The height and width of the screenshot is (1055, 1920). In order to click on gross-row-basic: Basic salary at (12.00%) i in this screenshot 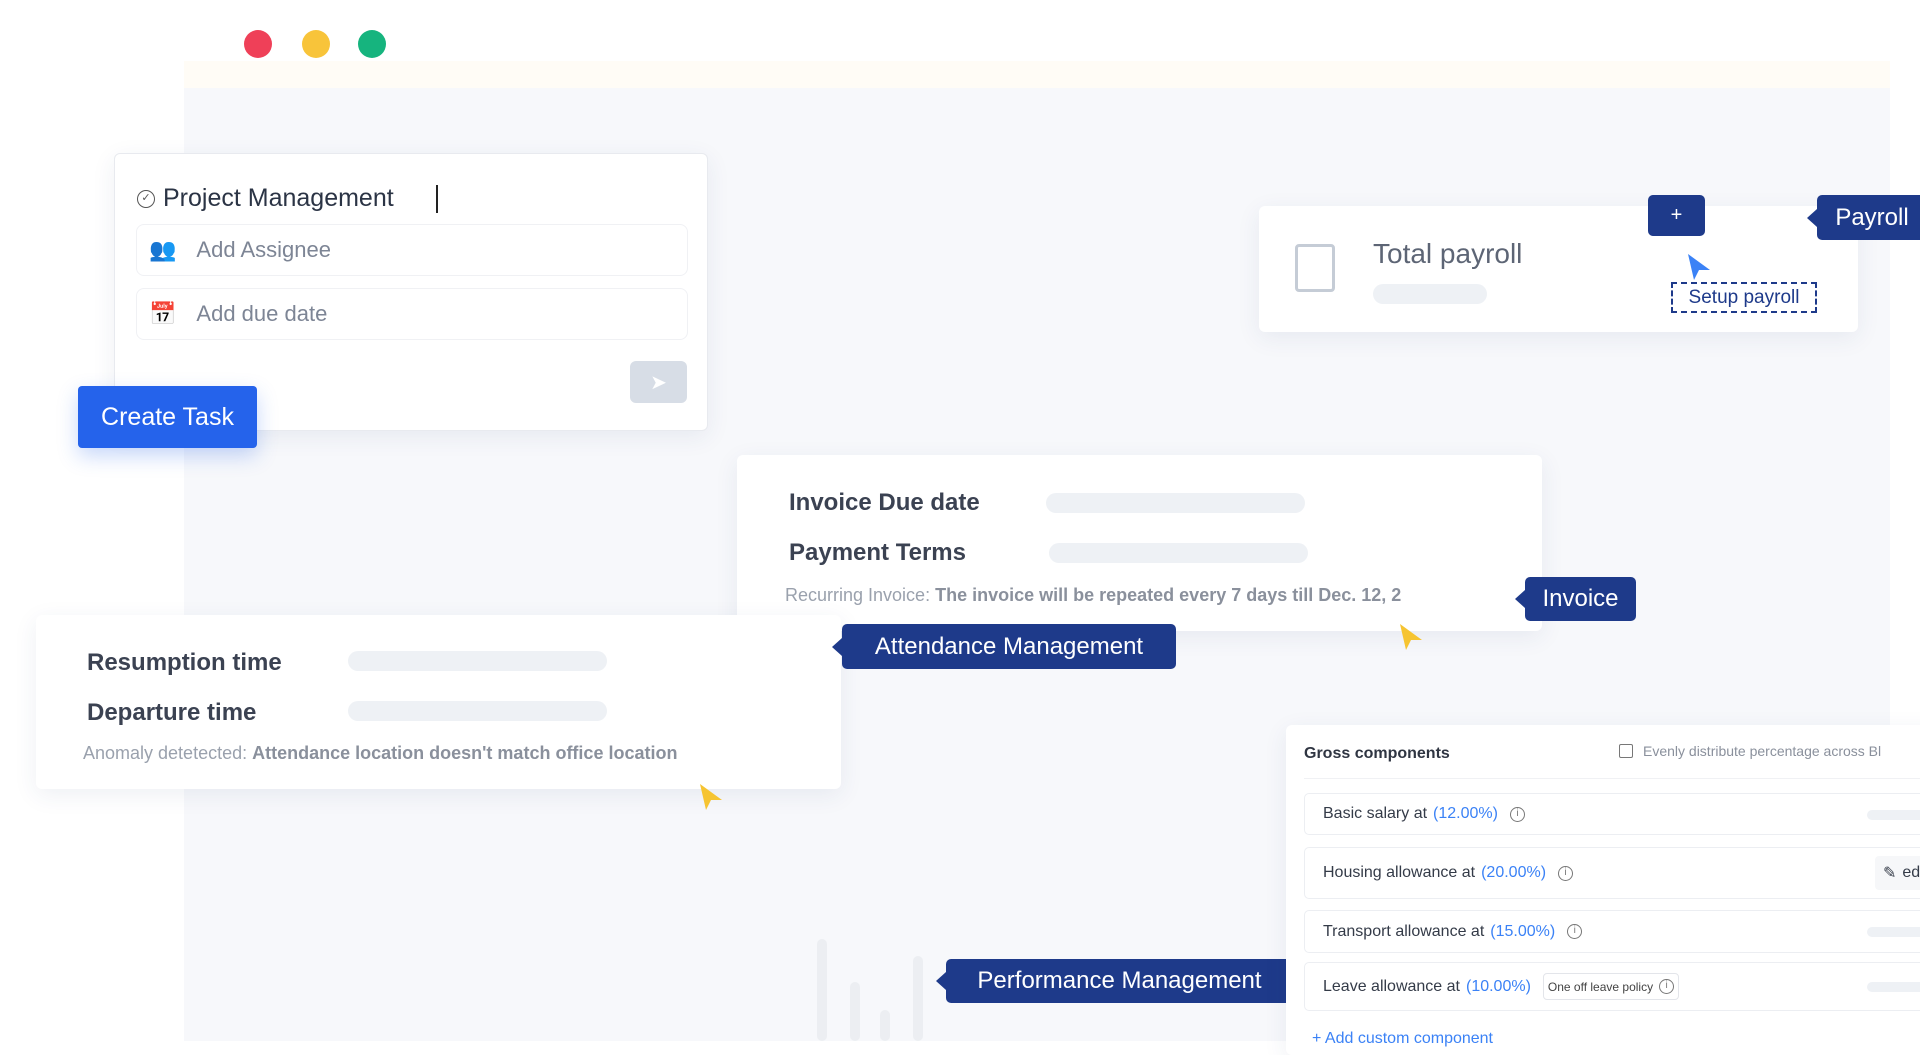, I will do `click(1612, 814)`.